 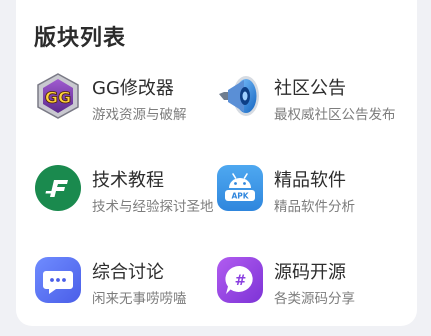 What do you see at coordinates (128, 180) in the screenshot?
I see `forum-name: 技术教程` at bounding box center [128, 180].